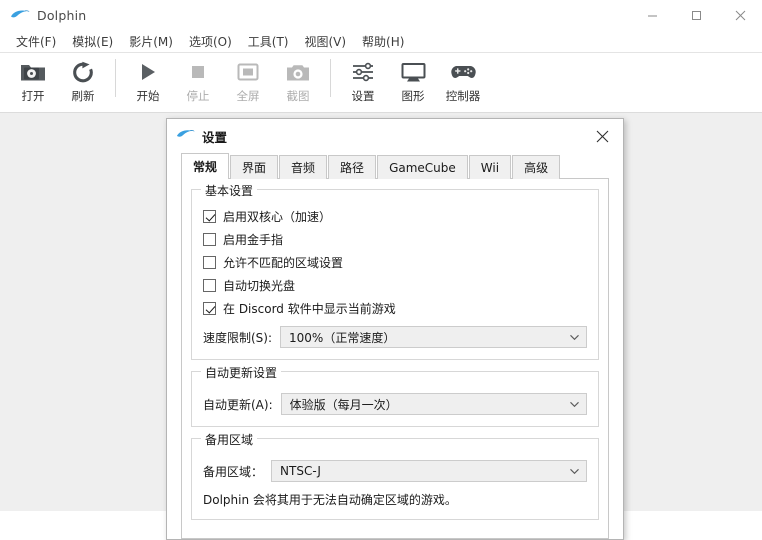  Describe the element at coordinates (303, 167) in the screenshot. I see `tab-audio: 音频` at that location.